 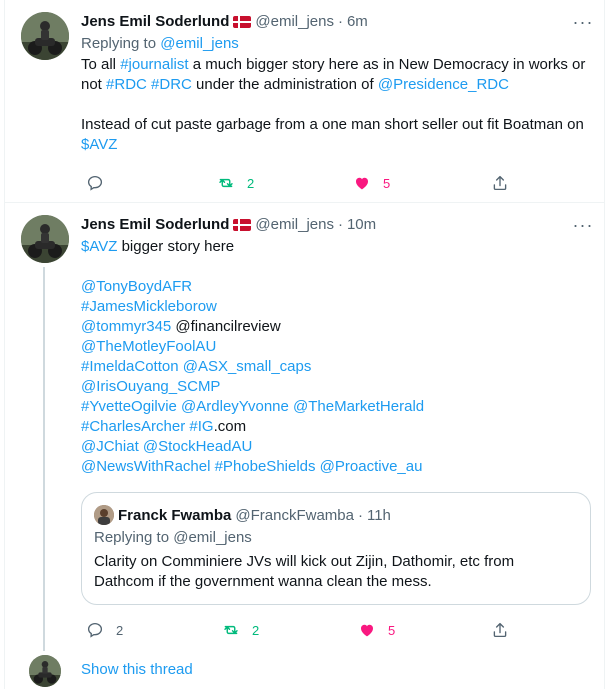 I want to click on mention-link: @TonyBoydAFR, so click(x=136, y=286).